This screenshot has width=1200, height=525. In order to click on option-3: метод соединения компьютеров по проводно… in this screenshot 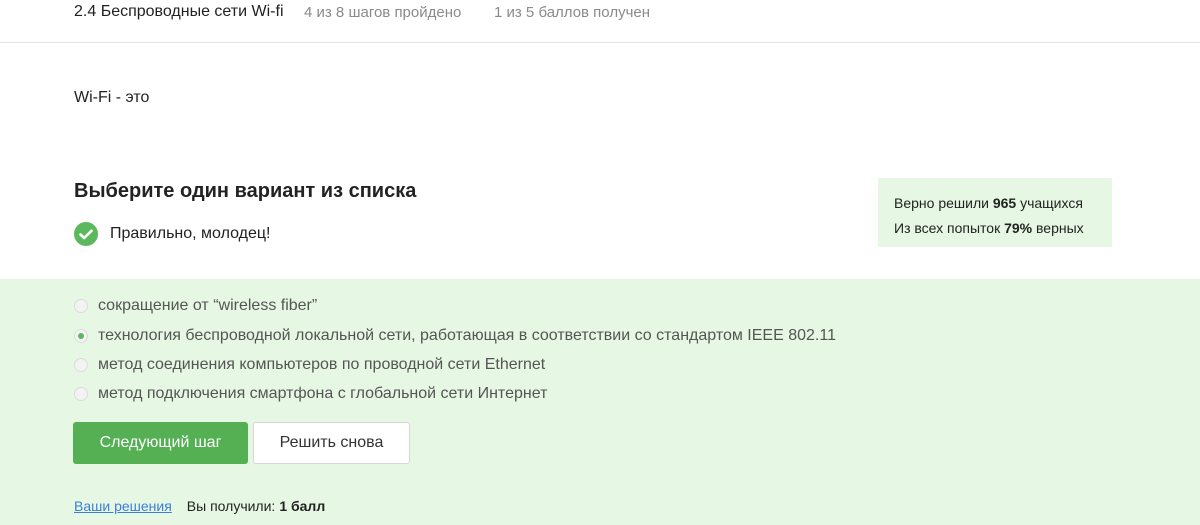, I will do `click(309, 365)`.